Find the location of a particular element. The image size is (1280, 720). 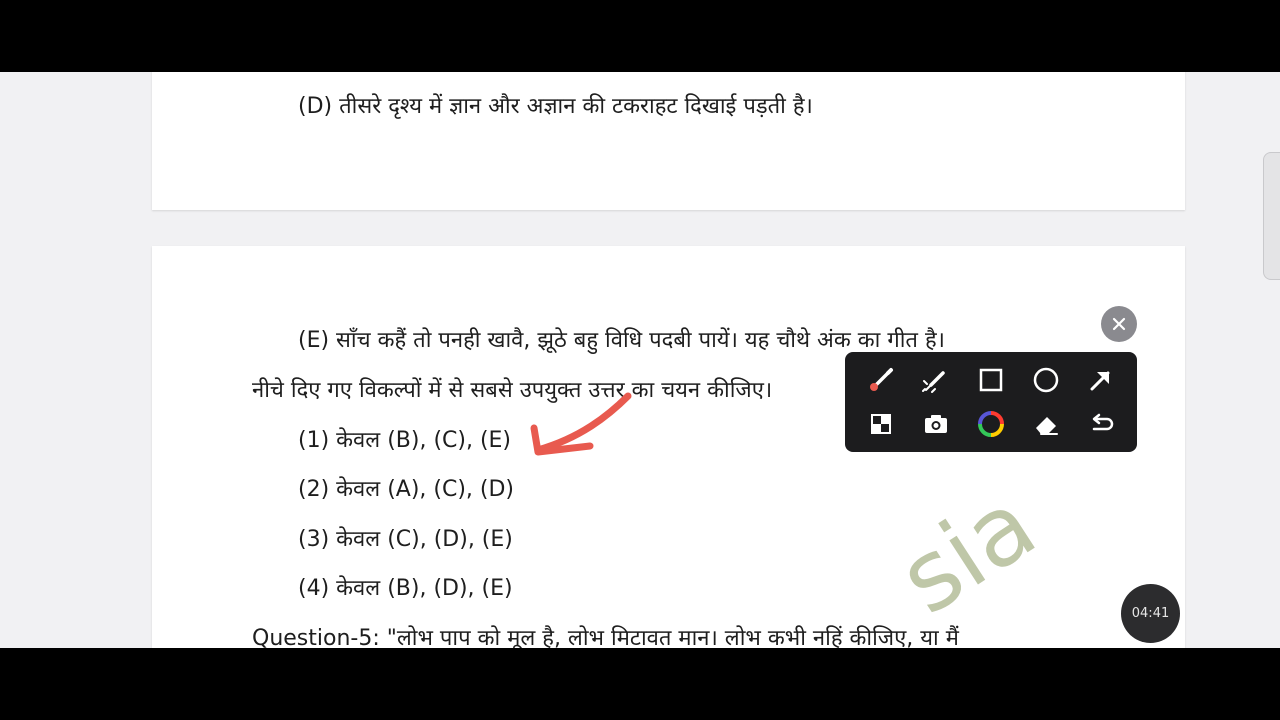

eraser-icon is located at coordinates (1047, 426).